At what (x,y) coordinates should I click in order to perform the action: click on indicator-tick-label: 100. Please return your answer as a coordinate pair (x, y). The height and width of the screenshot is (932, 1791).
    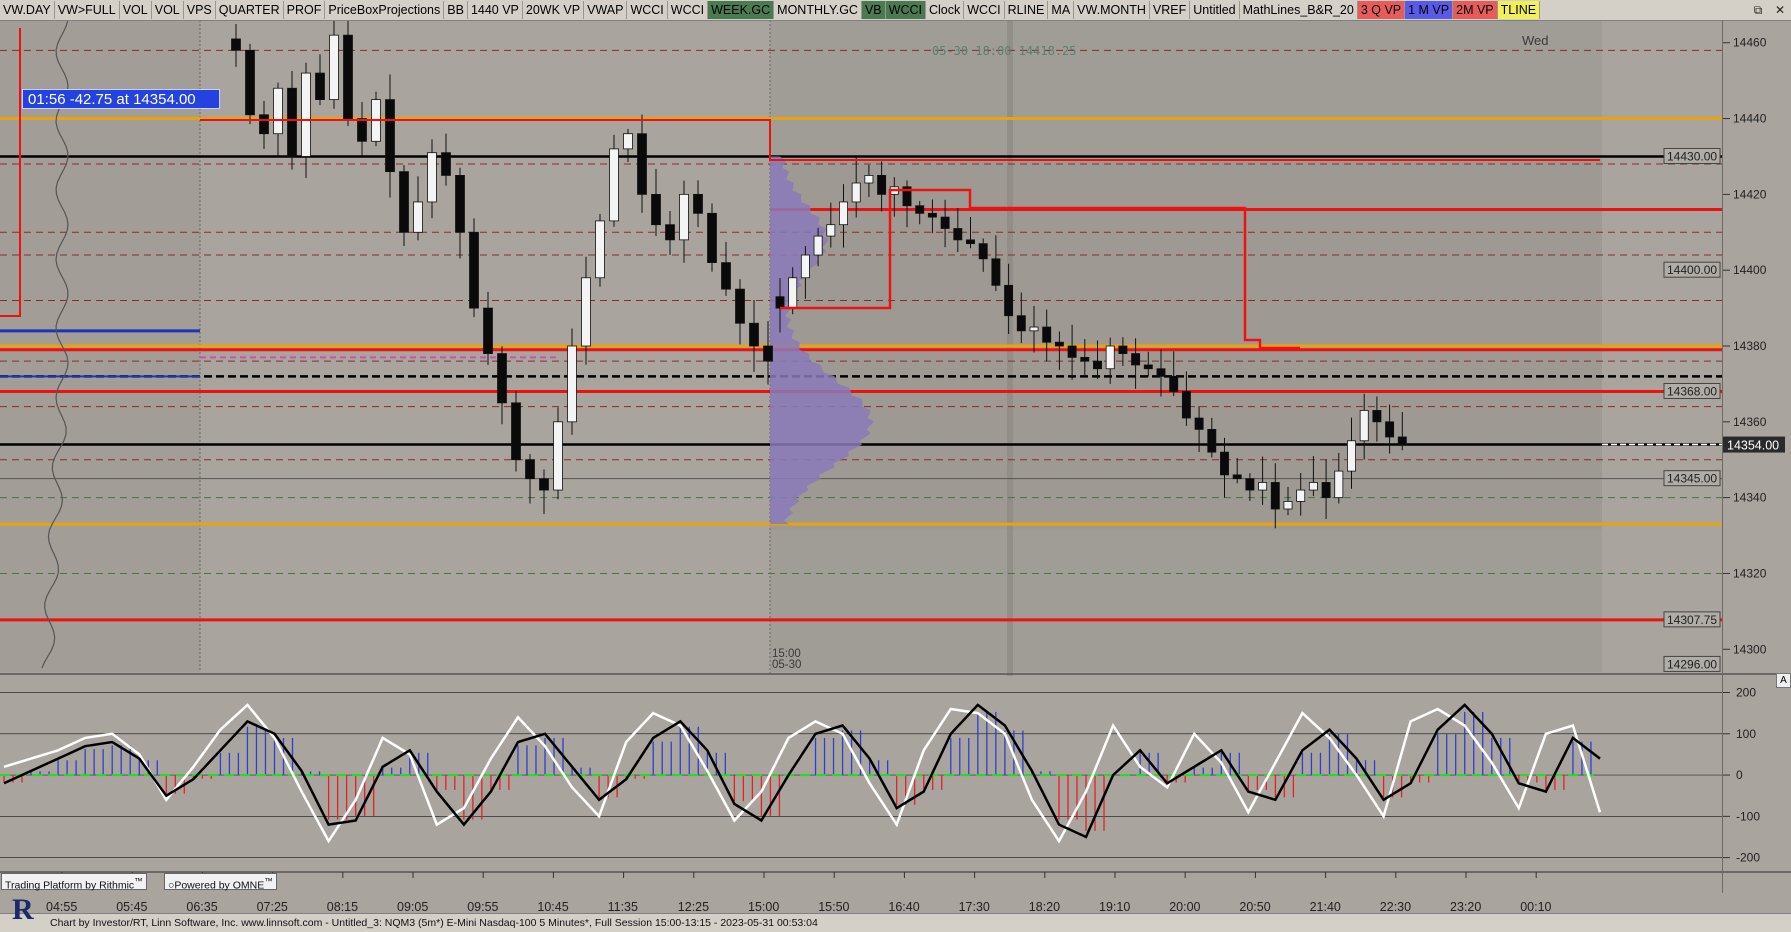
    Looking at the image, I should click on (1746, 734).